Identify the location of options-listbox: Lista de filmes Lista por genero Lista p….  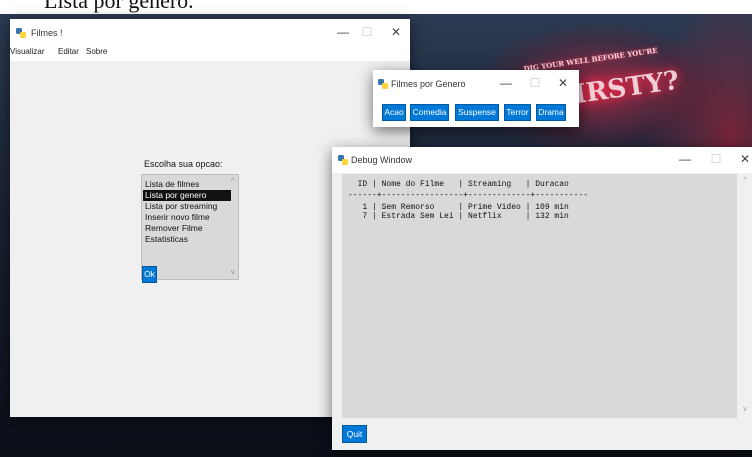
(190, 227).